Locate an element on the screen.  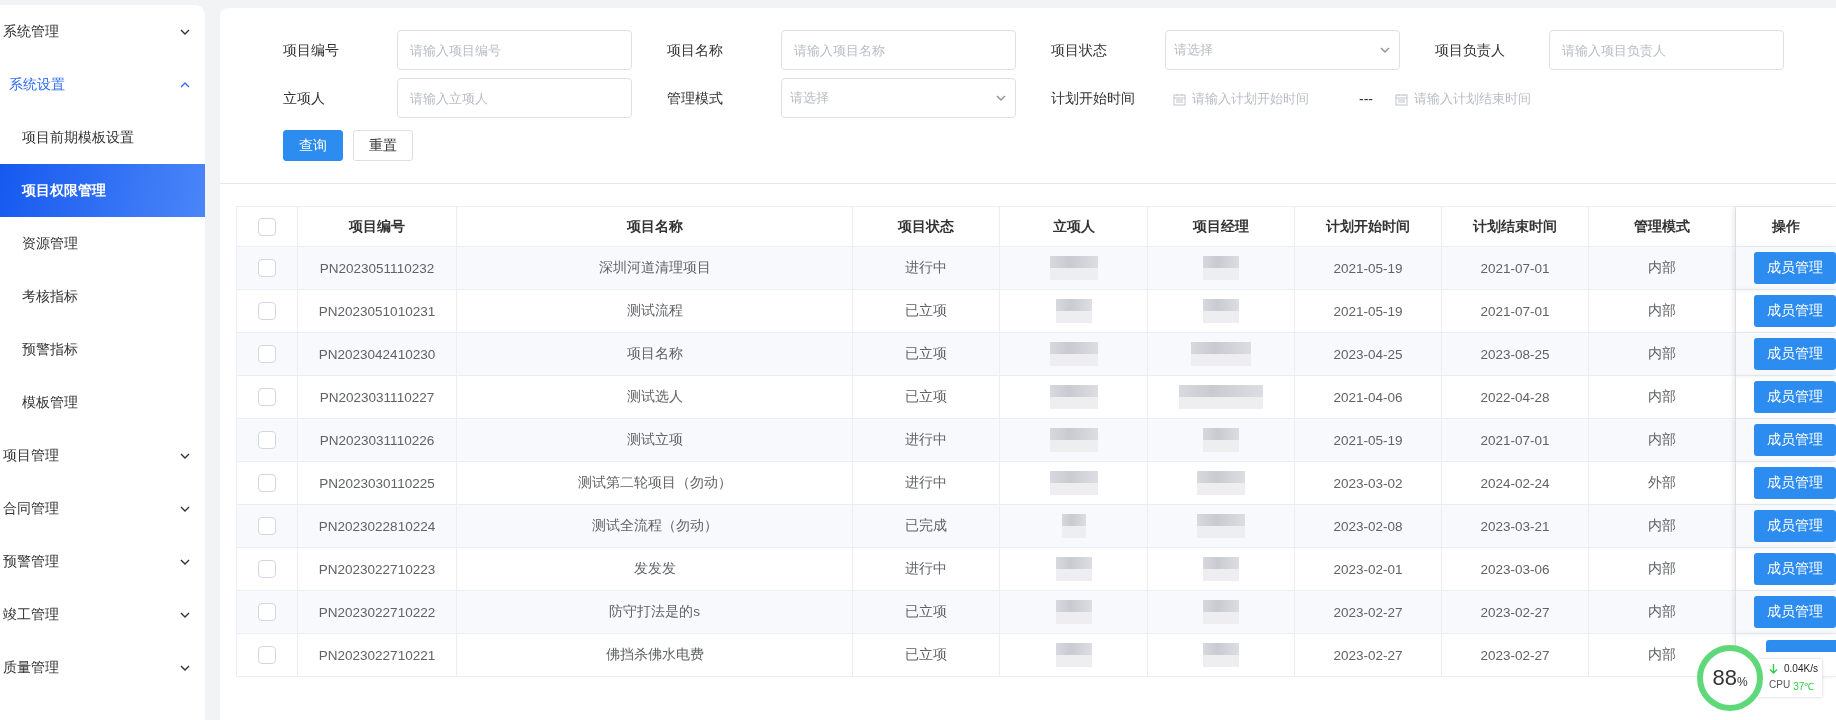
download-speed: 0.04K/s is located at coordinates (1801, 668).